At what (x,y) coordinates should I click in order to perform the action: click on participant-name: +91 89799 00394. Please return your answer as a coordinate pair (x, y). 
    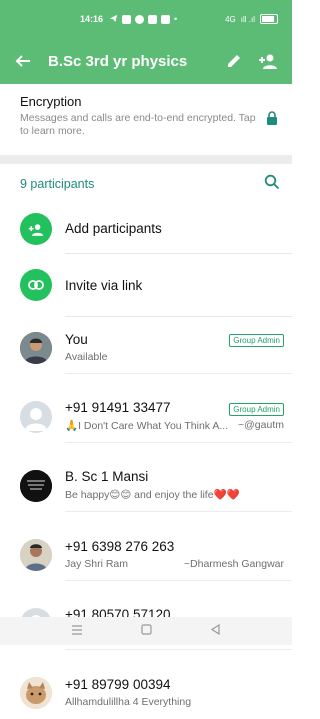
    Looking at the image, I should click on (118, 684).